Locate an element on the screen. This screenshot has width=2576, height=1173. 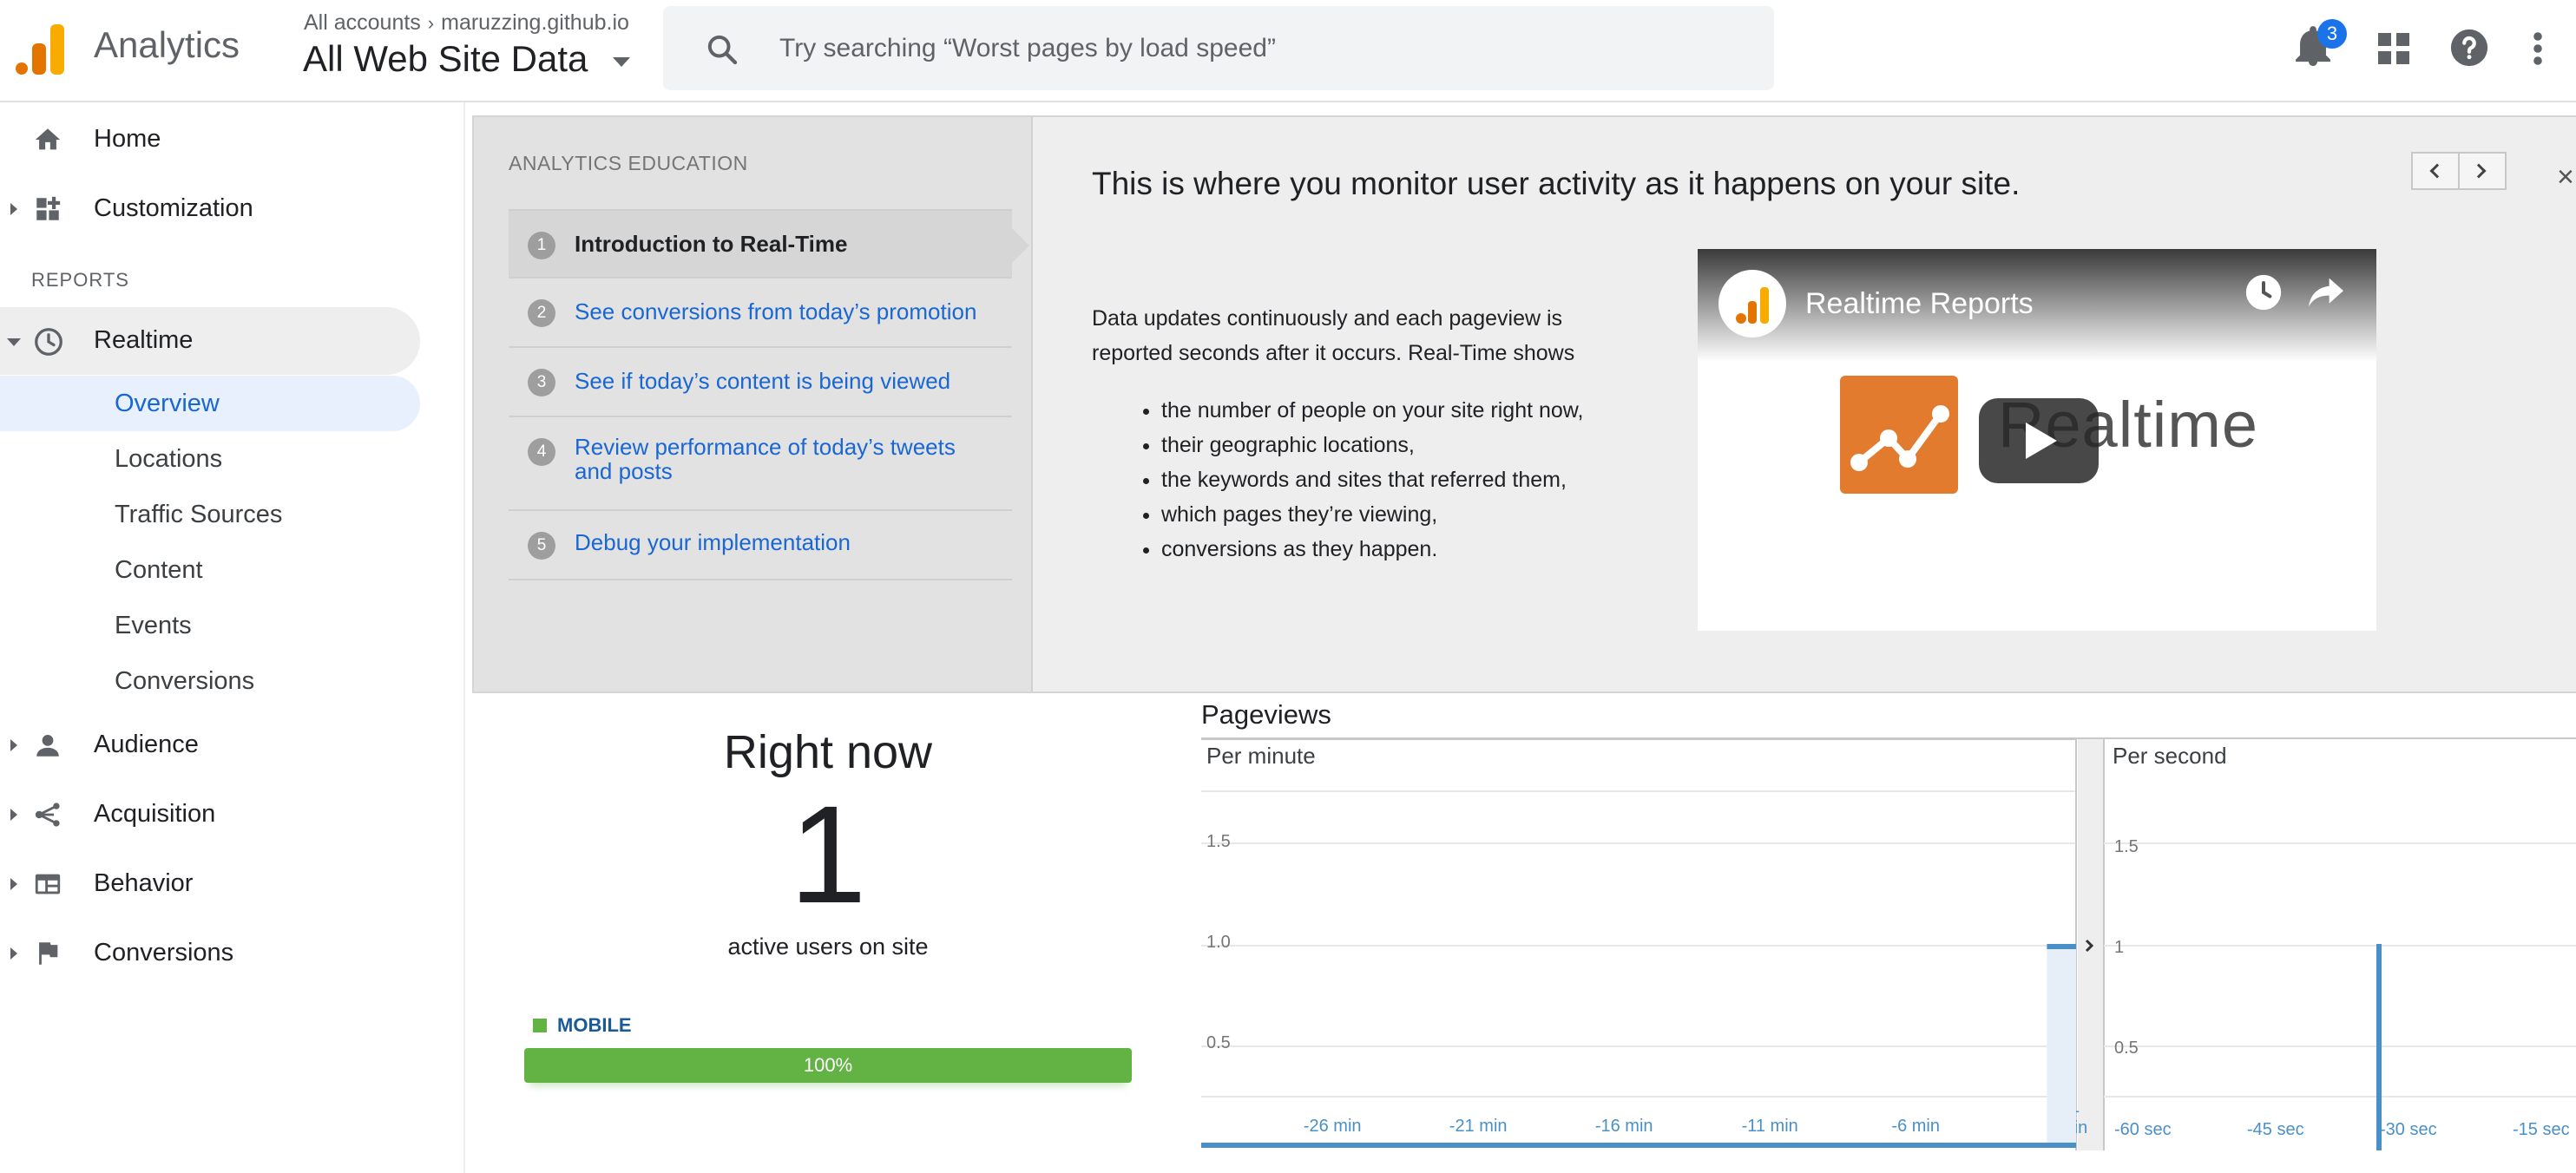
prev-button is located at coordinates (2436, 171).